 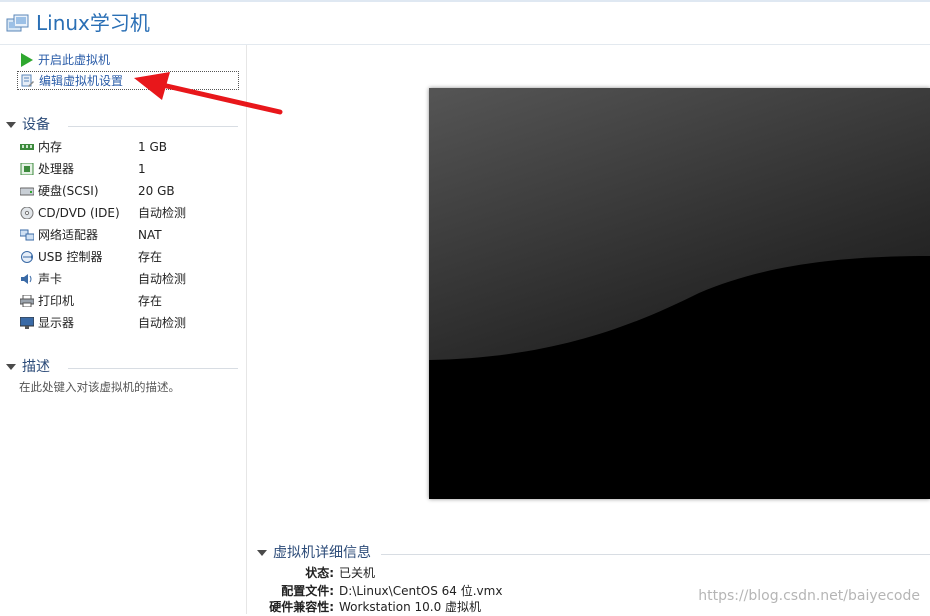 What do you see at coordinates (81, 81) in the screenshot?
I see `edit-vm-settings-label: 编辑虚拟机设置` at bounding box center [81, 81].